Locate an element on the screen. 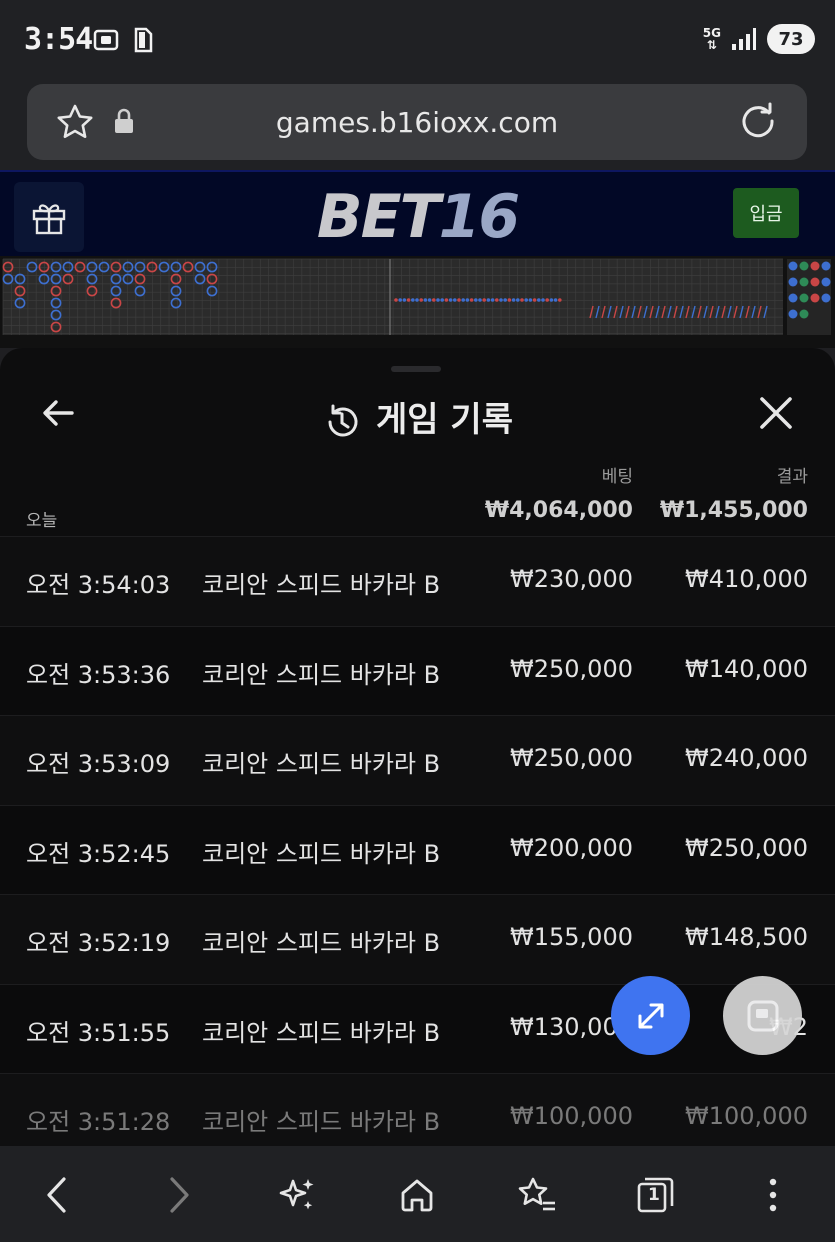  browser-toolbar: games.b16ioxx.com is located at coordinates (417, 125).